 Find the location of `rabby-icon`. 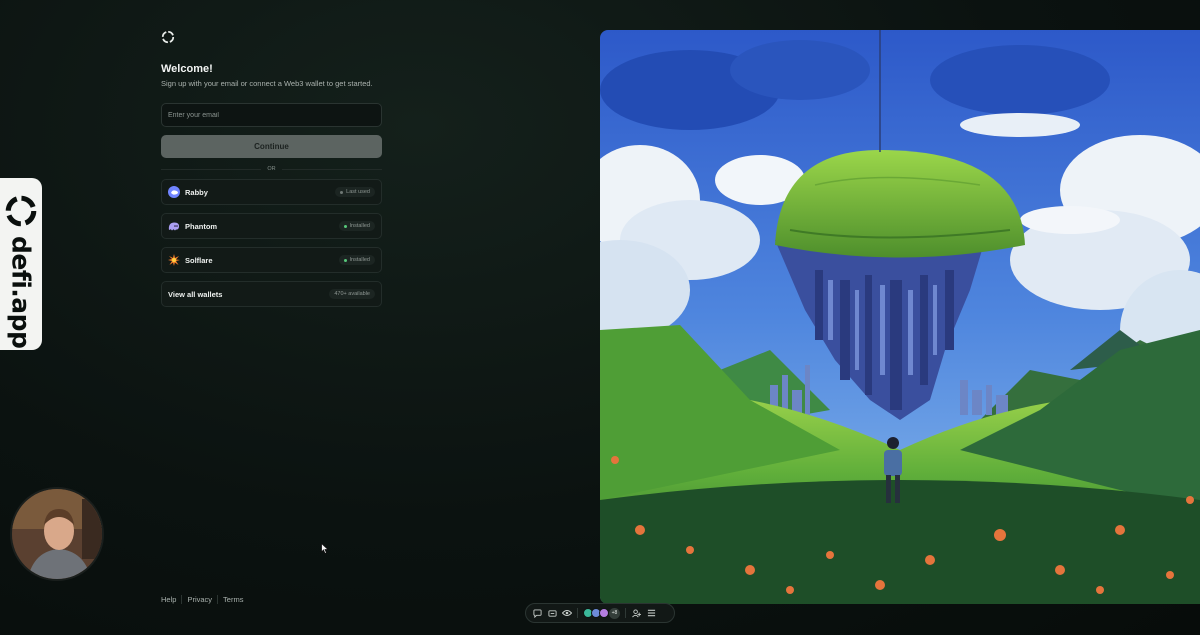

rabby-icon is located at coordinates (174, 192).